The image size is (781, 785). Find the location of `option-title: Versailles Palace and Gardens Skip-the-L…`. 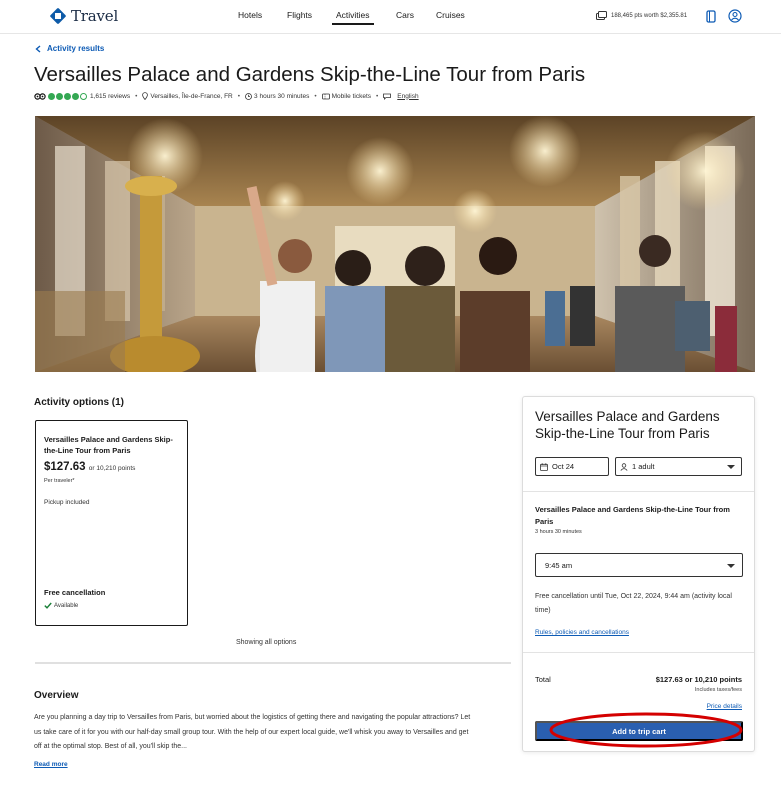

option-title: Versailles Palace and Gardens Skip-the-L… is located at coordinates (108, 445).